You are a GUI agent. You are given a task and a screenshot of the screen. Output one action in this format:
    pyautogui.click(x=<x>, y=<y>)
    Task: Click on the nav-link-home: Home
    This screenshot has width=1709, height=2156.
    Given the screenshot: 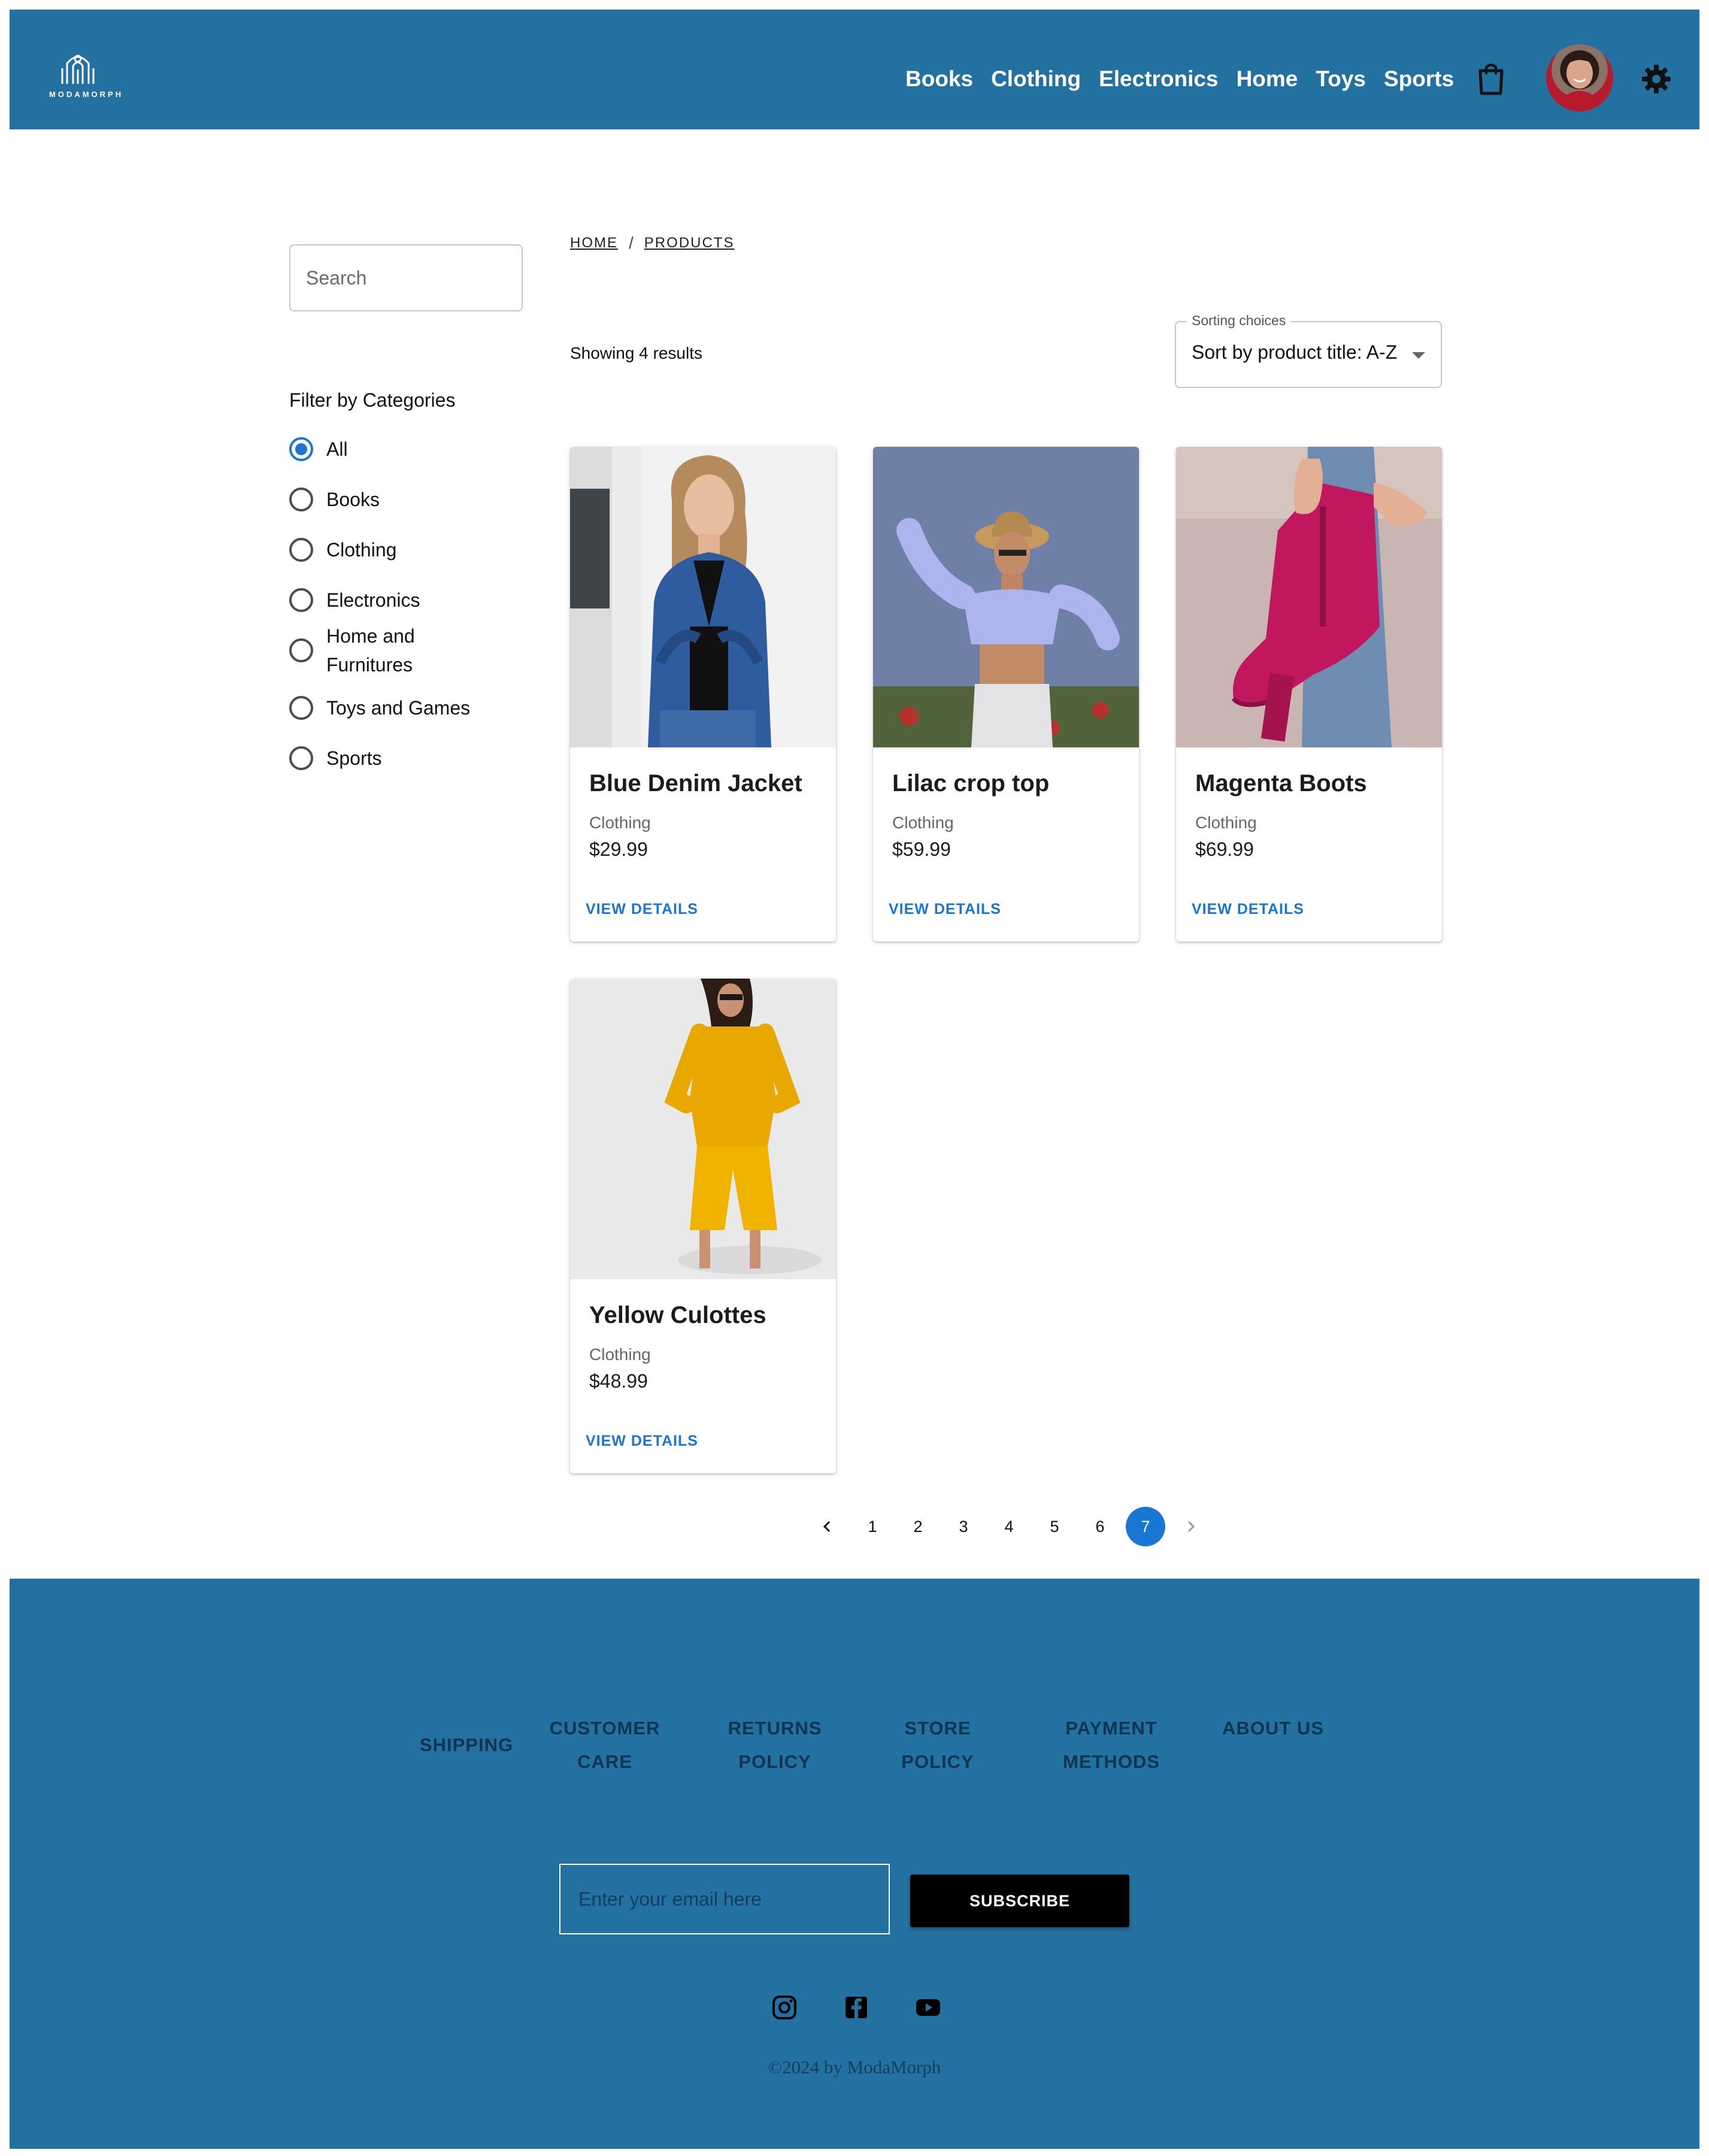 What is the action you would take?
    pyautogui.click(x=1267, y=79)
    